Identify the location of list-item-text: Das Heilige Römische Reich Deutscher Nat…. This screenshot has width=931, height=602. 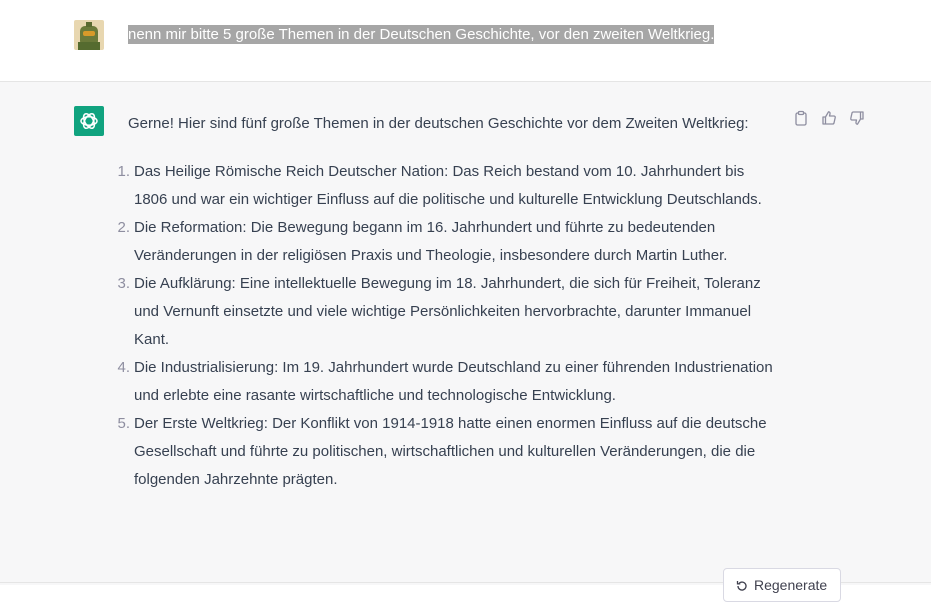
(448, 185).